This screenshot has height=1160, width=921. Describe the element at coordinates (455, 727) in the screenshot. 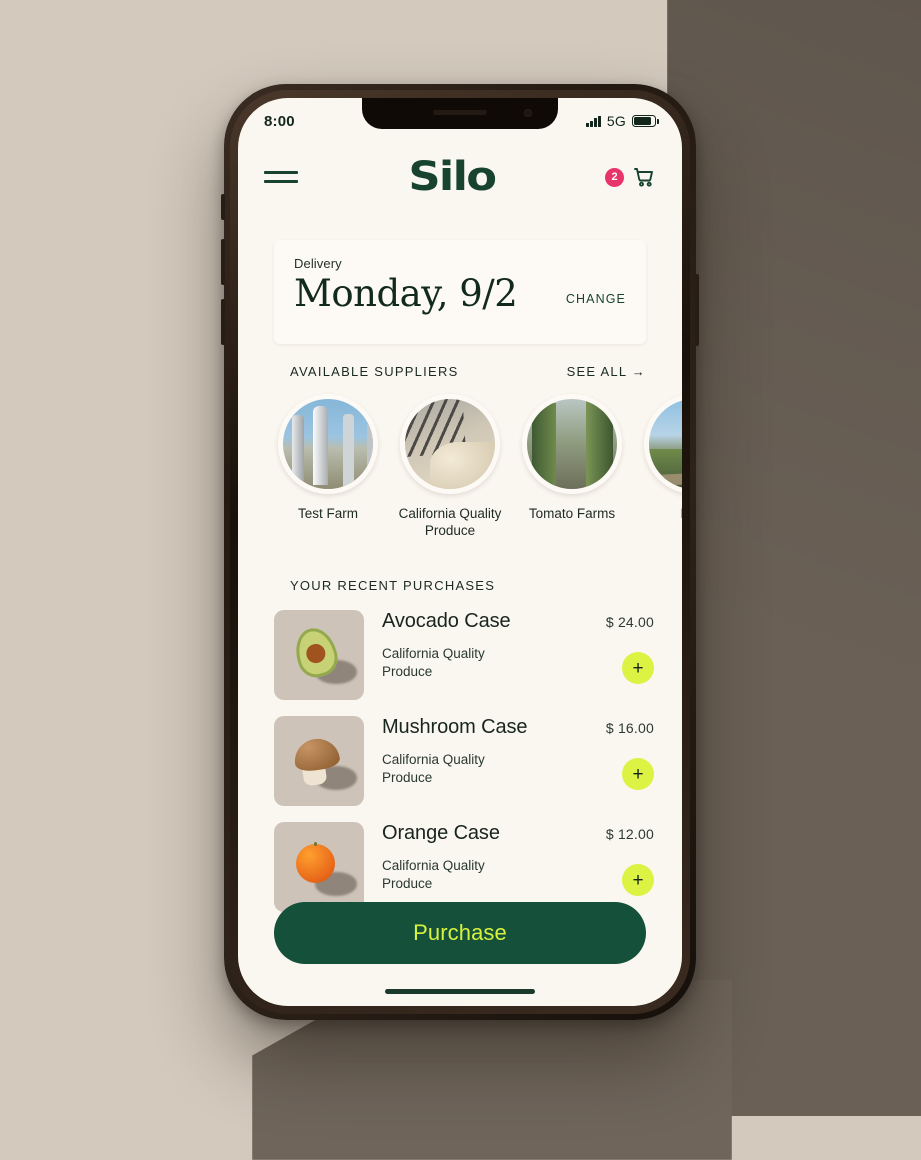

I see `product-name: Mushroom Case` at that location.